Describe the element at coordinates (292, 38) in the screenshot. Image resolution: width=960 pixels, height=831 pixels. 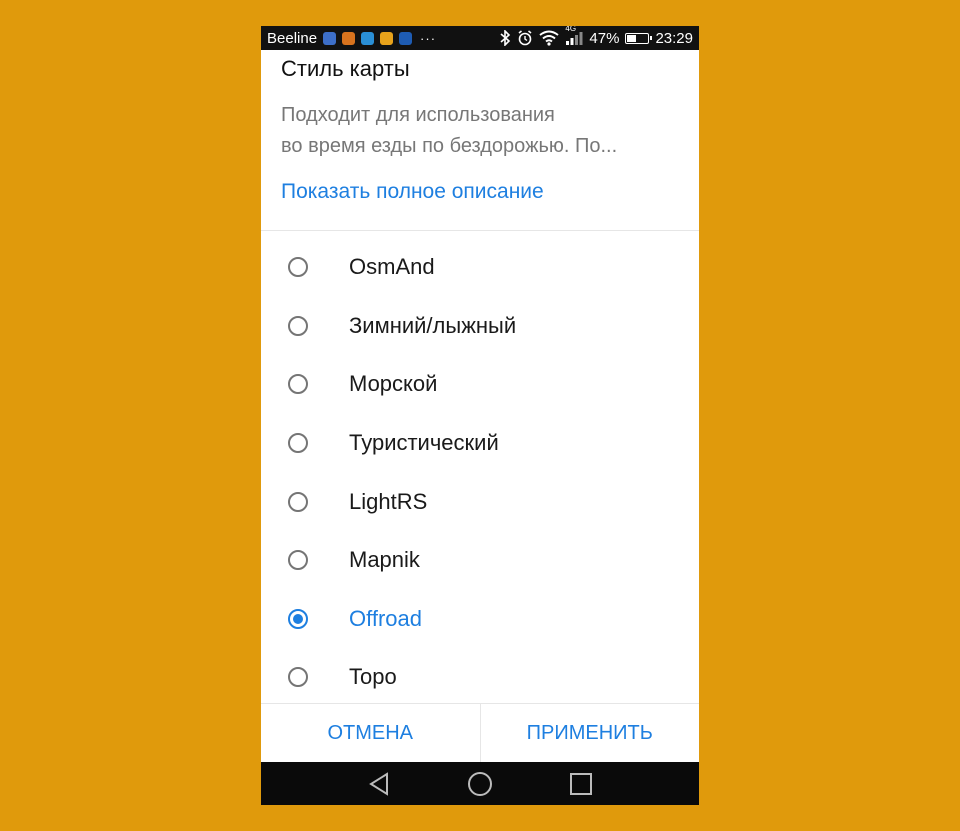
I see `carrier-name: Beeline` at that location.